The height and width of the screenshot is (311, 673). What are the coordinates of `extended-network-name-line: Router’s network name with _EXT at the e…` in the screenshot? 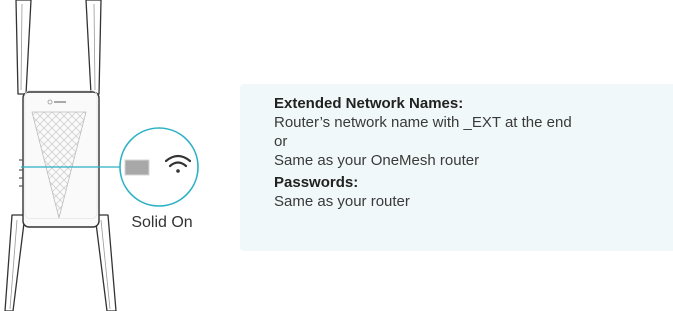 It's located at (423, 122).